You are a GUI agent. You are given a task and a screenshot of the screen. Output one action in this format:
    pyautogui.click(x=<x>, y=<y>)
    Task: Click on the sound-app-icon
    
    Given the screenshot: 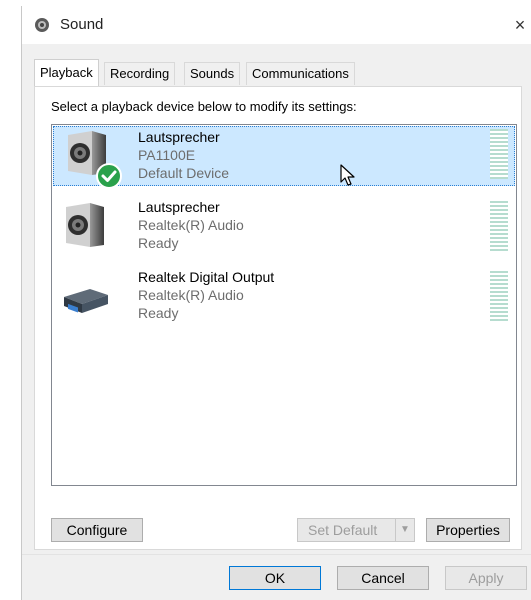 What is the action you would take?
    pyautogui.click(x=42, y=25)
    